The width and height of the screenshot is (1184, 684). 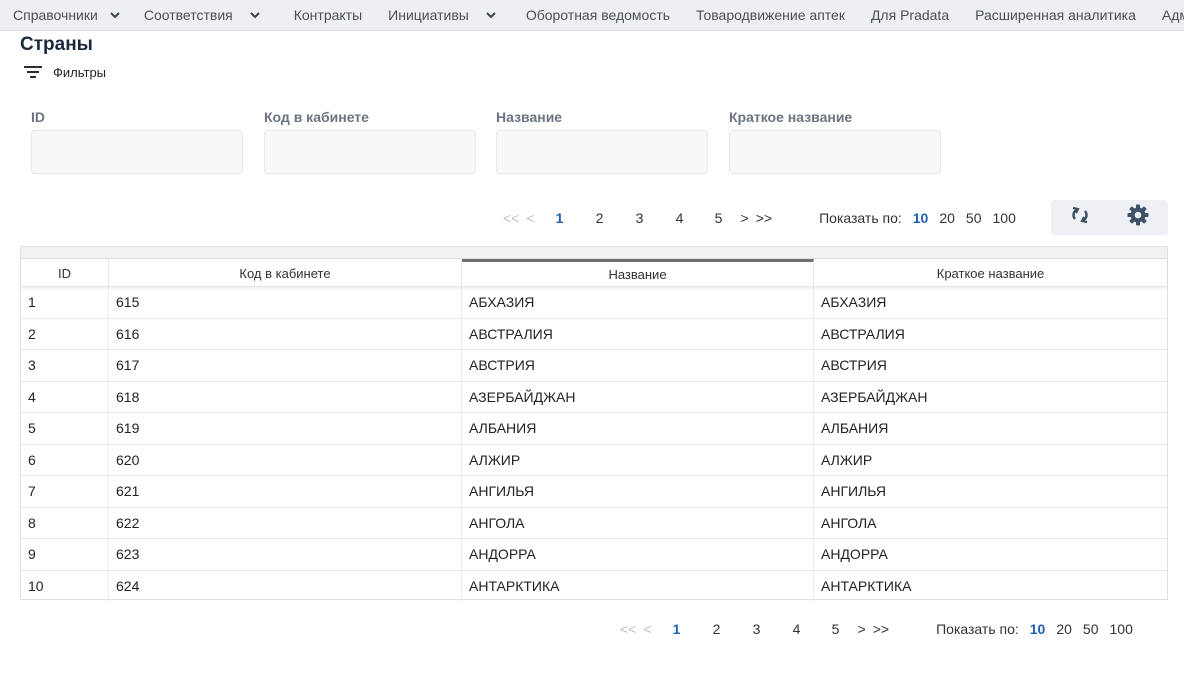 I want to click on table-row: 5 619 АЛБАНИЯ АЛБАНИЯ, so click(x=594, y=429).